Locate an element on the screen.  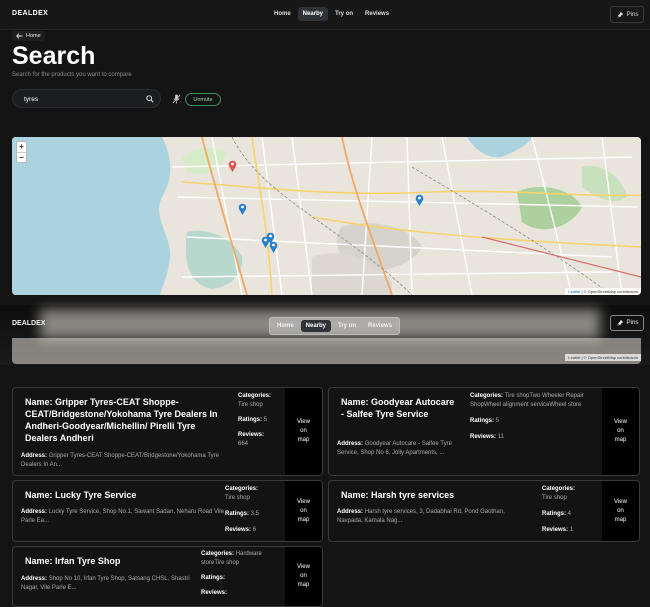
result-name: Name: Lucky Tyre Service is located at coordinates (81, 495).